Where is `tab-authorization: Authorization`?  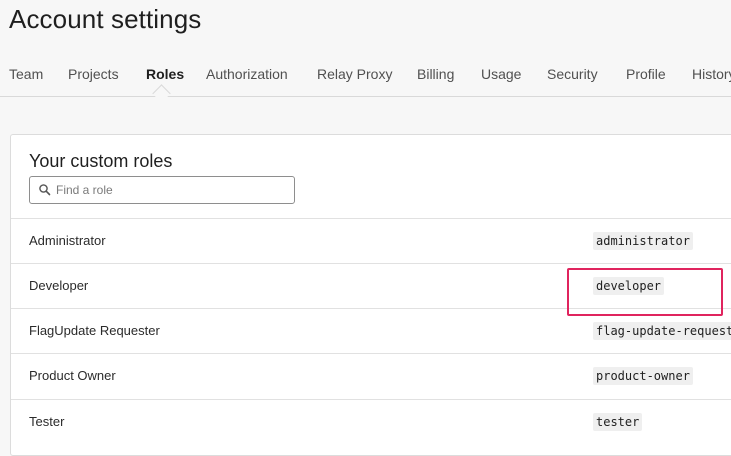 tab-authorization: Authorization is located at coordinates (247, 74).